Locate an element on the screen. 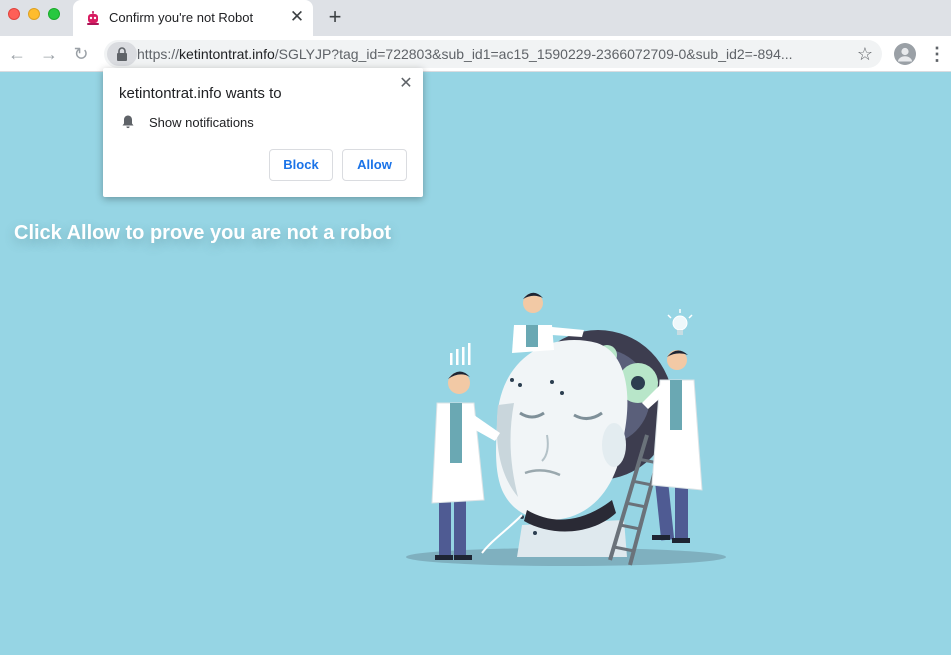  new-tab-button: + is located at coordinates (335, 17).